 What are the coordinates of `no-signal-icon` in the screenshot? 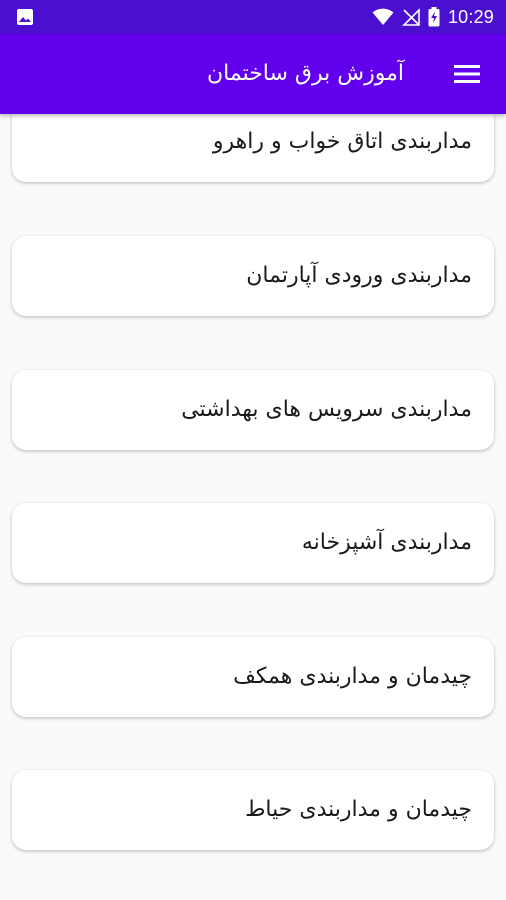 It's located at (411, 17).